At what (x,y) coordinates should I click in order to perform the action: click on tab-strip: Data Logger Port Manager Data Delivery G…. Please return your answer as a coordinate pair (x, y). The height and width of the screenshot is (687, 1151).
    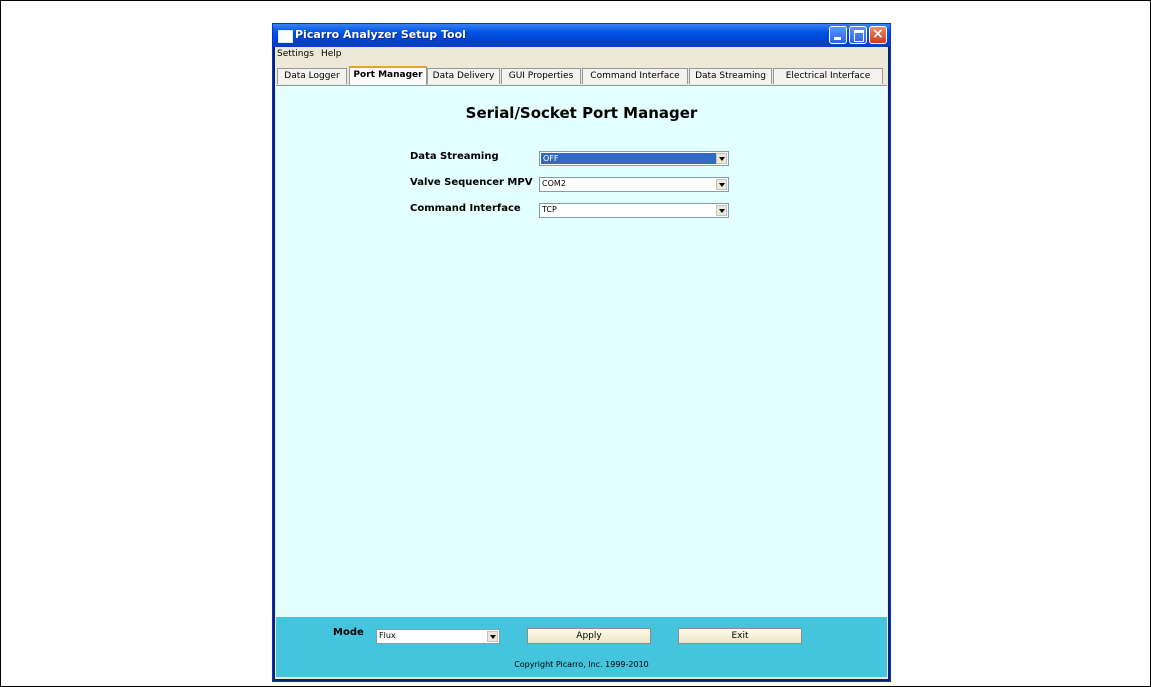
    Looking at the image, I should click on (581, 74).